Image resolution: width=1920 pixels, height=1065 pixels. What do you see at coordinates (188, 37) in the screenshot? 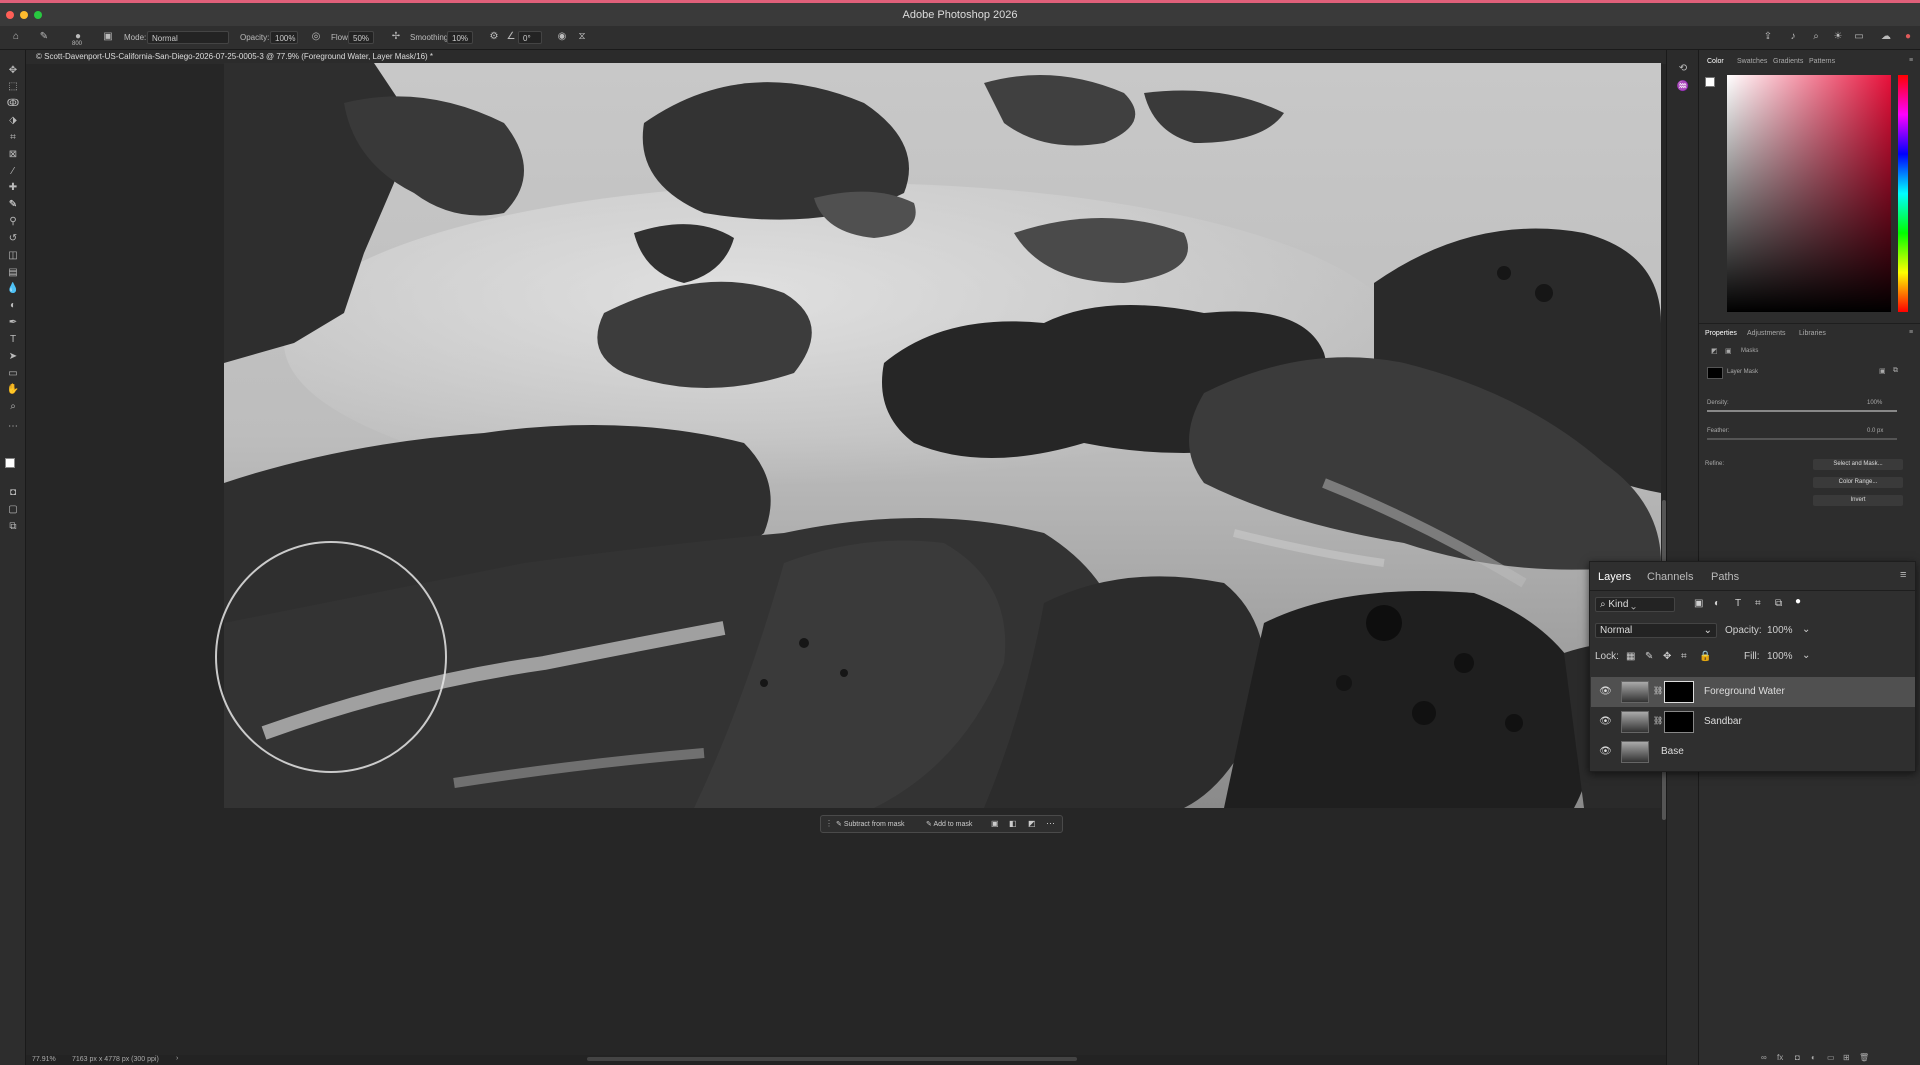
I see `mode-select: Normal` at bounding box center [188, 37].